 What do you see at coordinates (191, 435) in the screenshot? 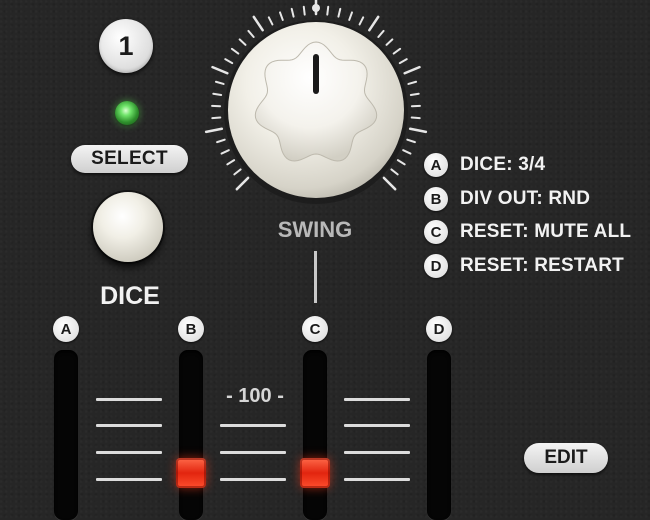
I see `fader-b-slot` at bounding box center [191, 435].